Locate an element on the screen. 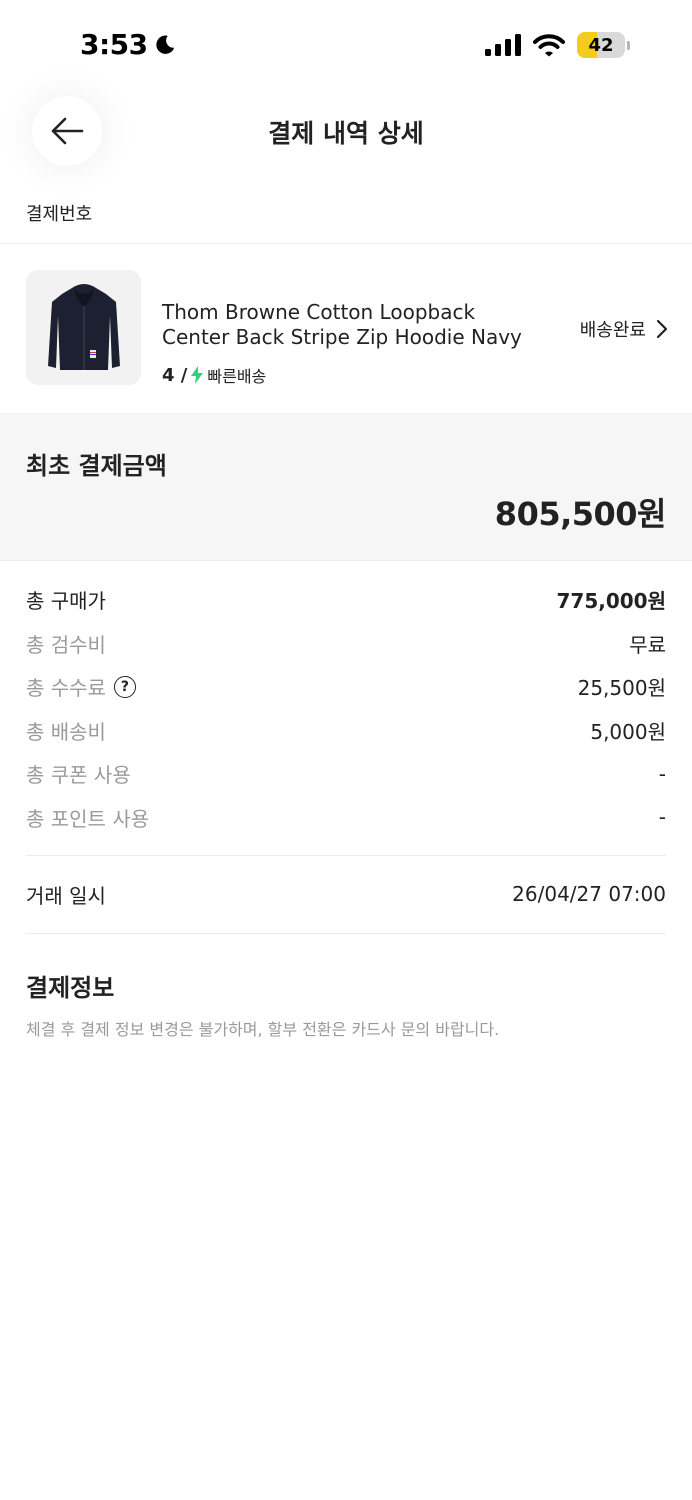 Image resolution: width=692 pixels, height=1500 pixels. detail-row-coupon: 총 쿠폰 사용 - is located at coordinates (346, 774).